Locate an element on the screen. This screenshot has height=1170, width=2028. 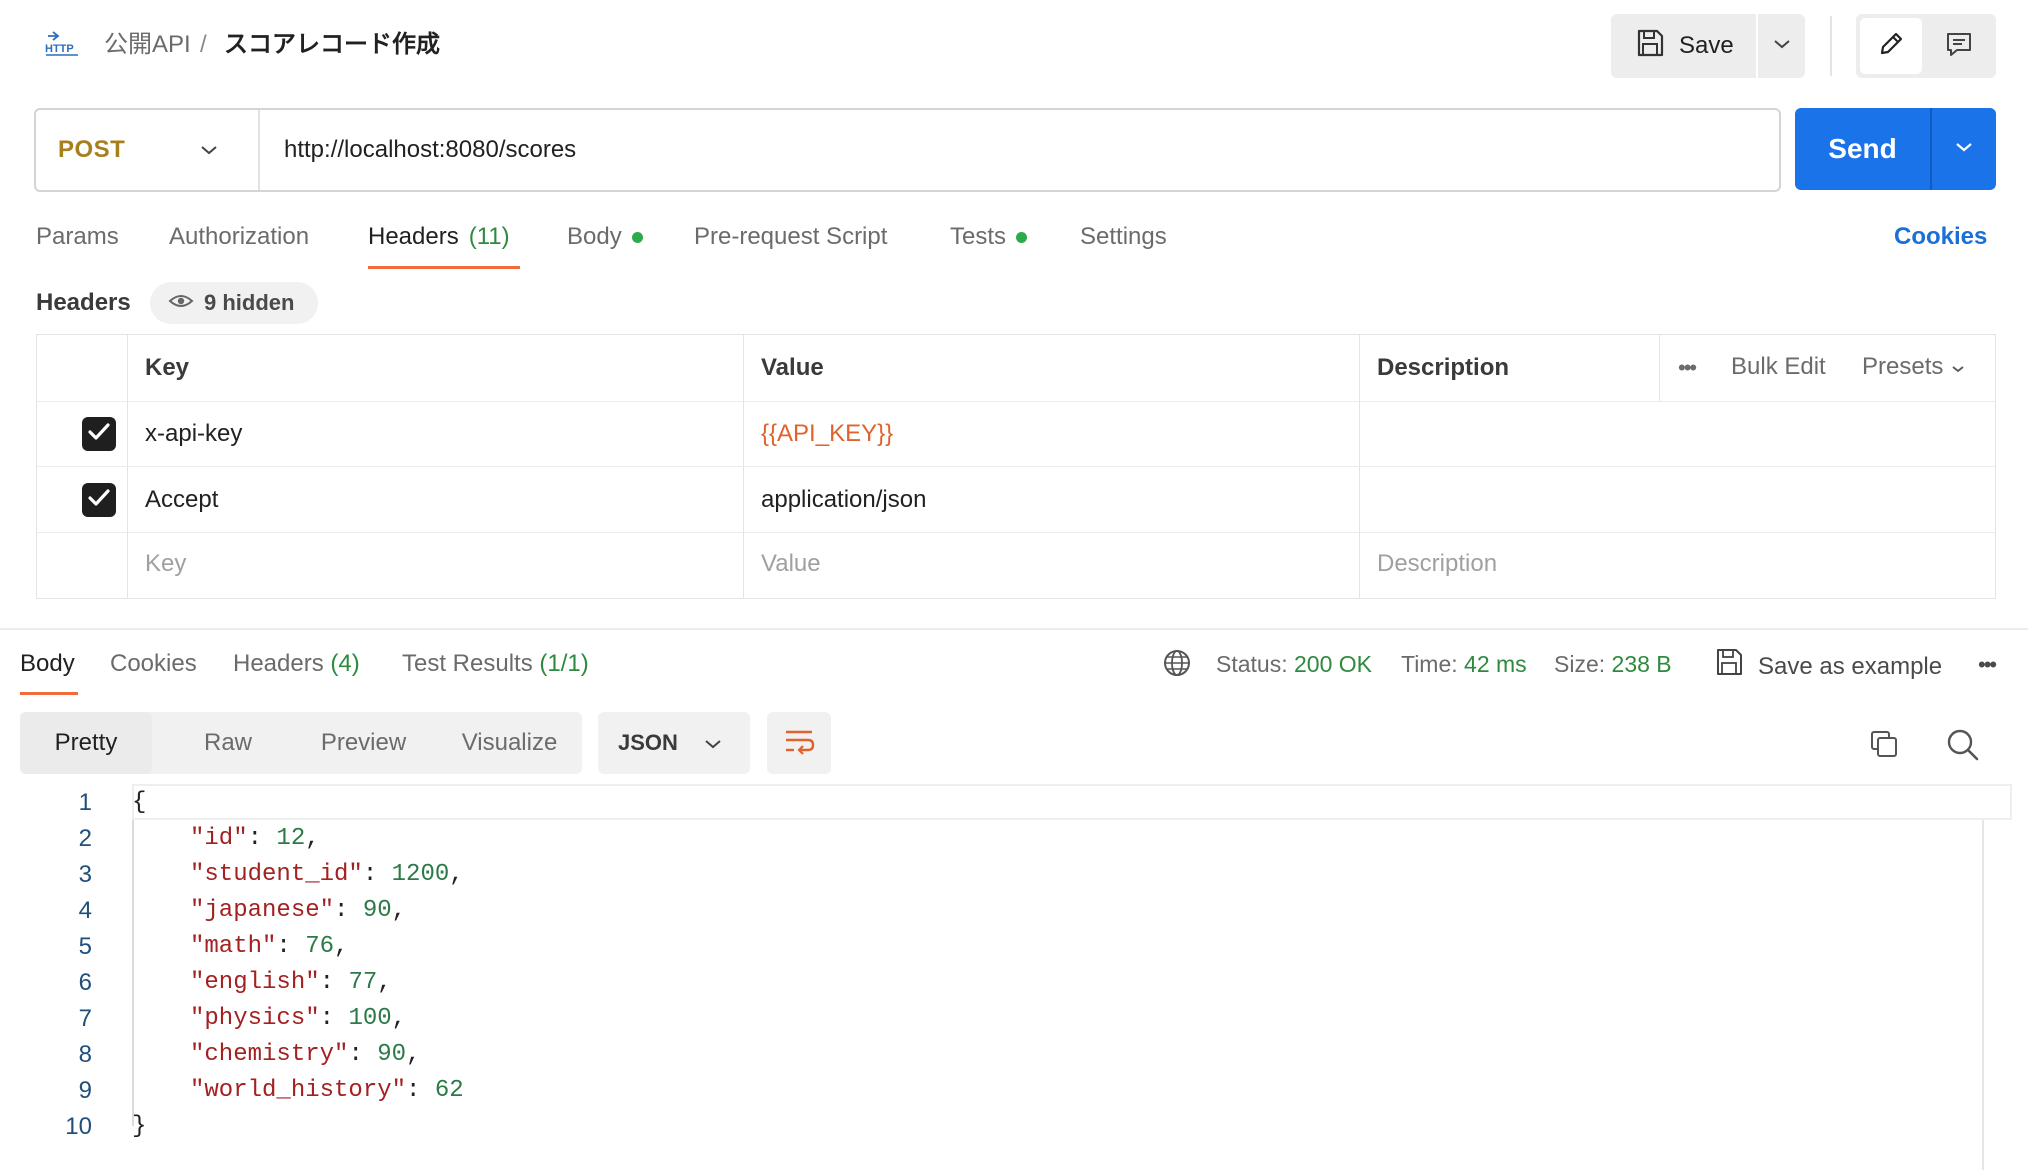
presets-label: Presets is located at coordinates (1903, 366).